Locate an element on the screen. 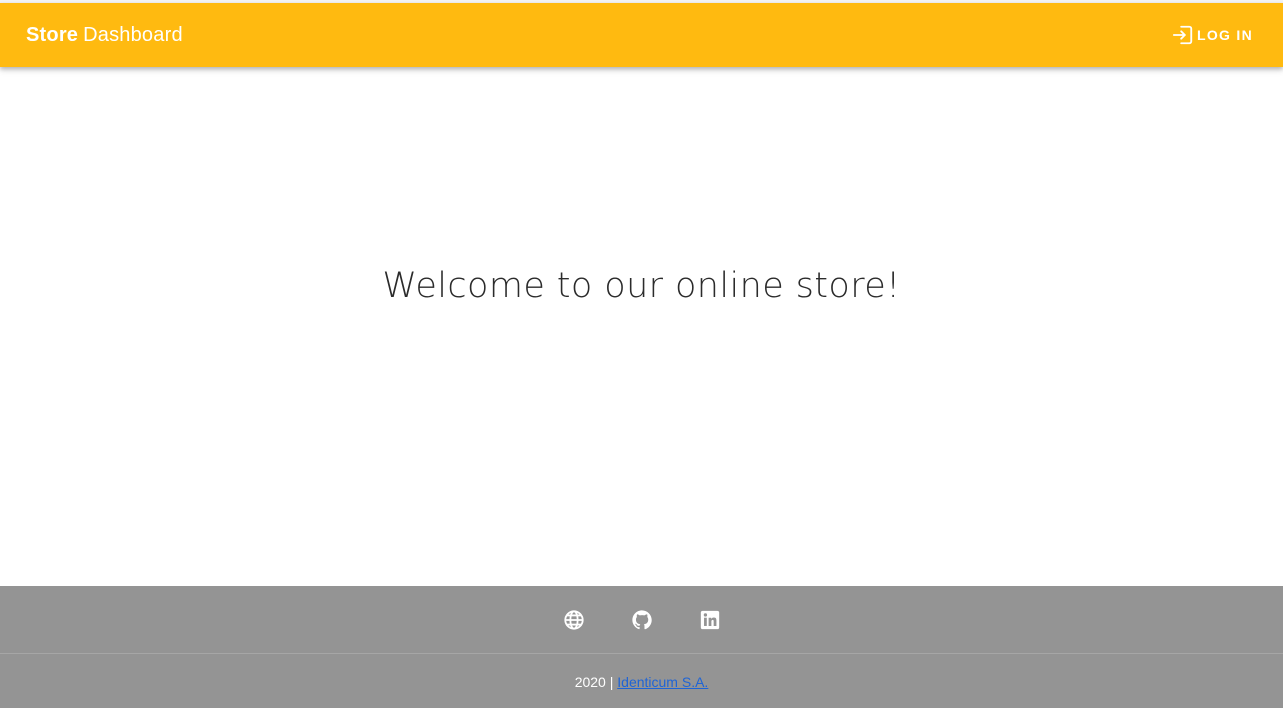  footer-social-links is located at coordinates (641, 620).